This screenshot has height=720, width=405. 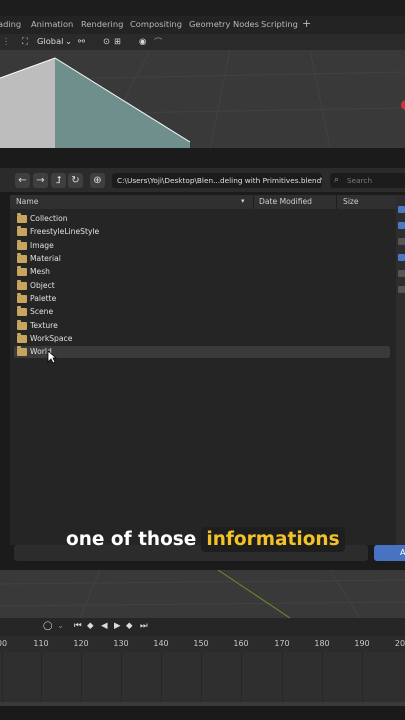 I want to click on list-item: Texture, so click(x=202, y=326).